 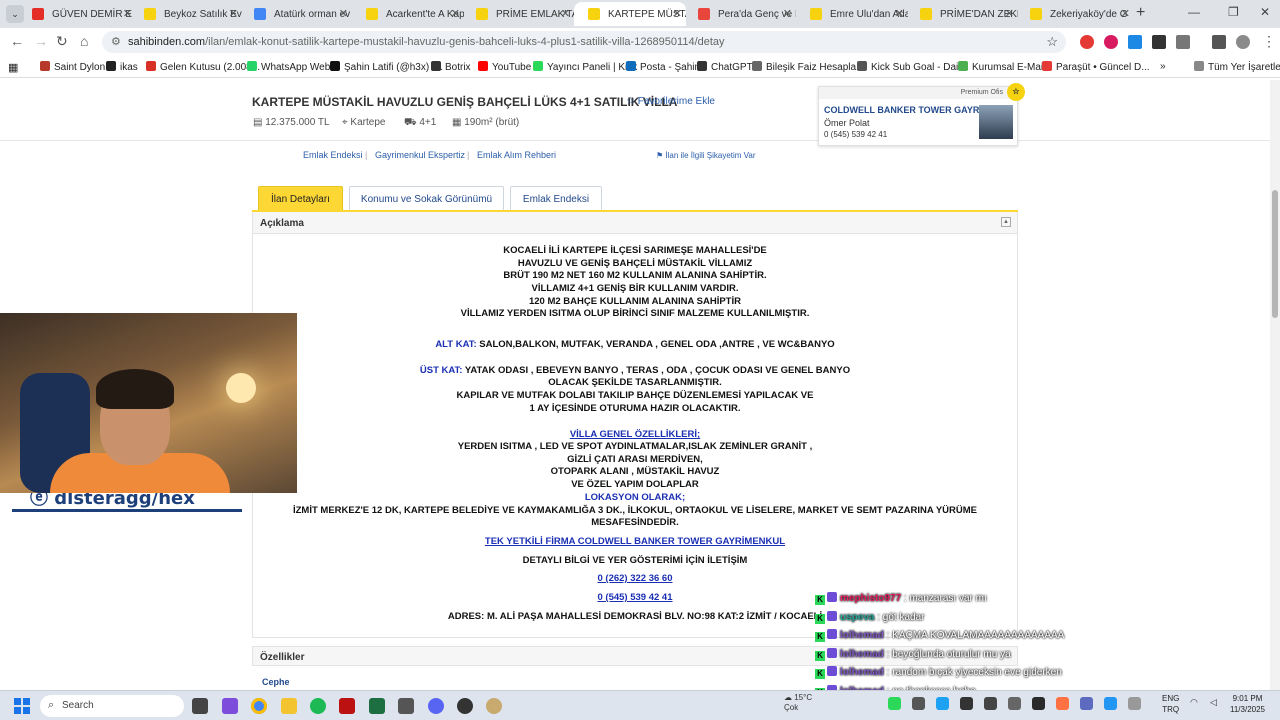 What do you see at coordinates (663, 67) in the screenshot?
I see `bookmark-item: Posta - Şahin` at bounding box center [663, 67].